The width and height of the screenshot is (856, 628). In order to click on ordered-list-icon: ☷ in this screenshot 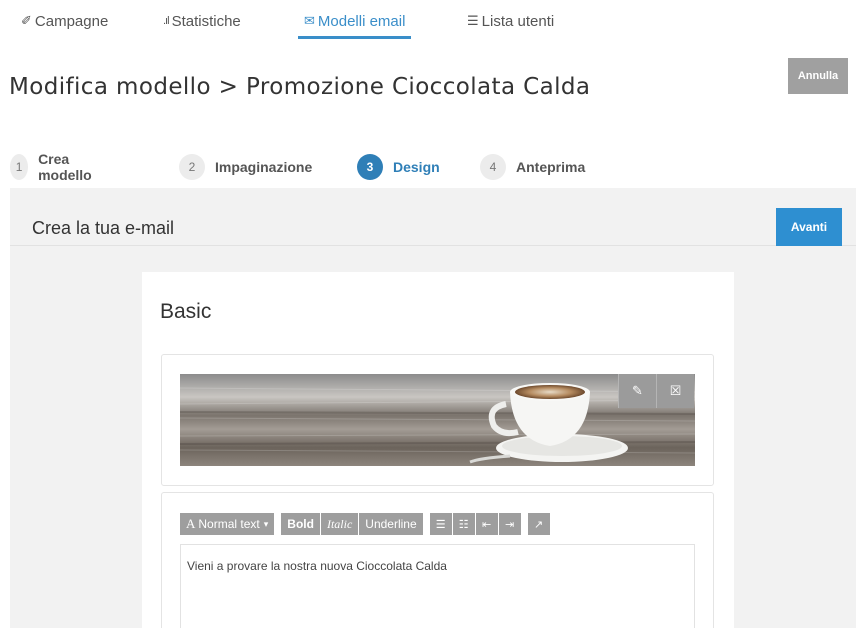, I will do `click(463, 524)`.